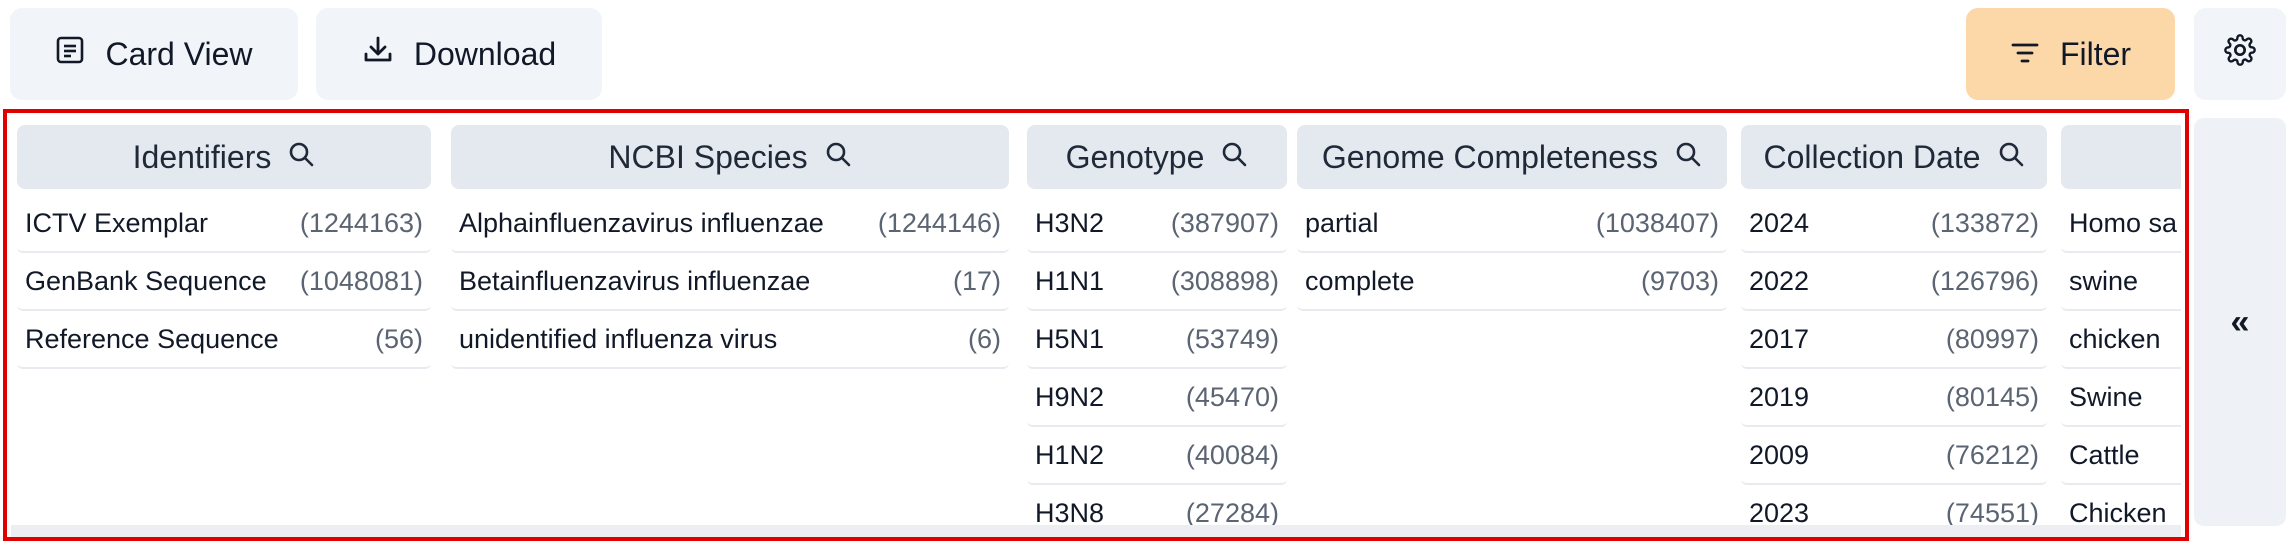  I want to click on item-label: GenBank Sequence, so click(146, 280).